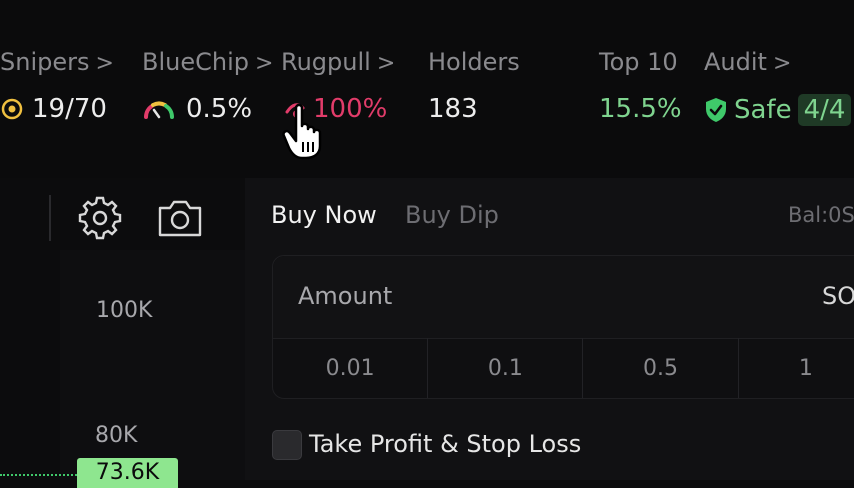  I want to click on y-tick-label: 100K, so click(124, 310).